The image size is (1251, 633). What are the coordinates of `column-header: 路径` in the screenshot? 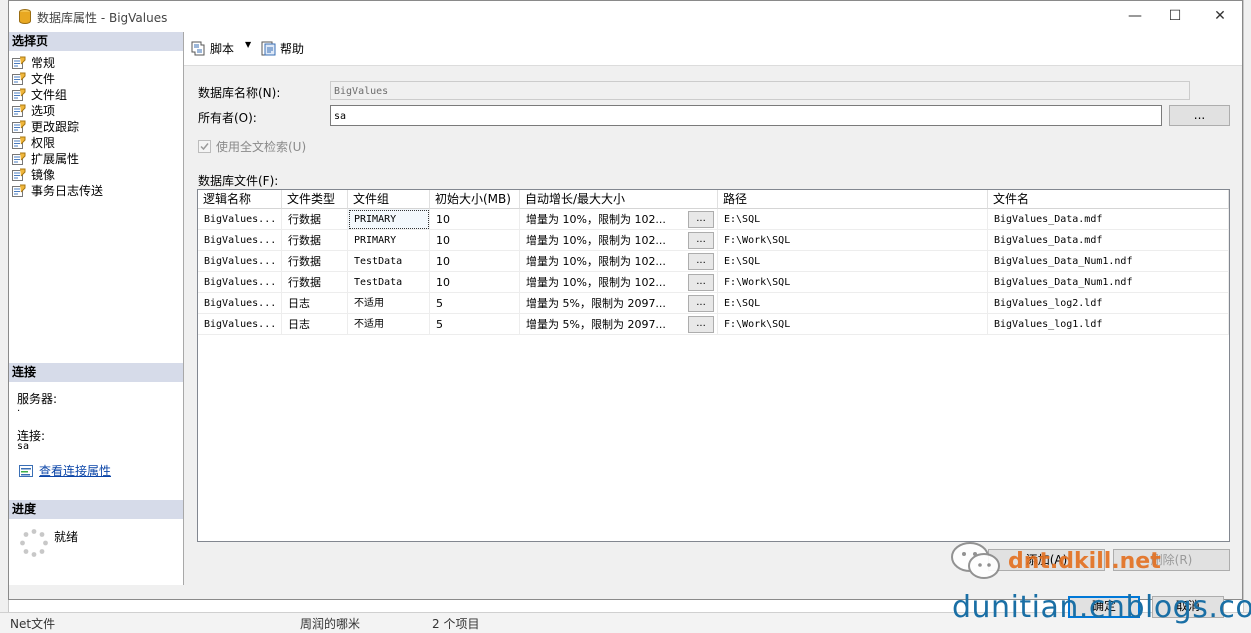 It's located at (853, 199).